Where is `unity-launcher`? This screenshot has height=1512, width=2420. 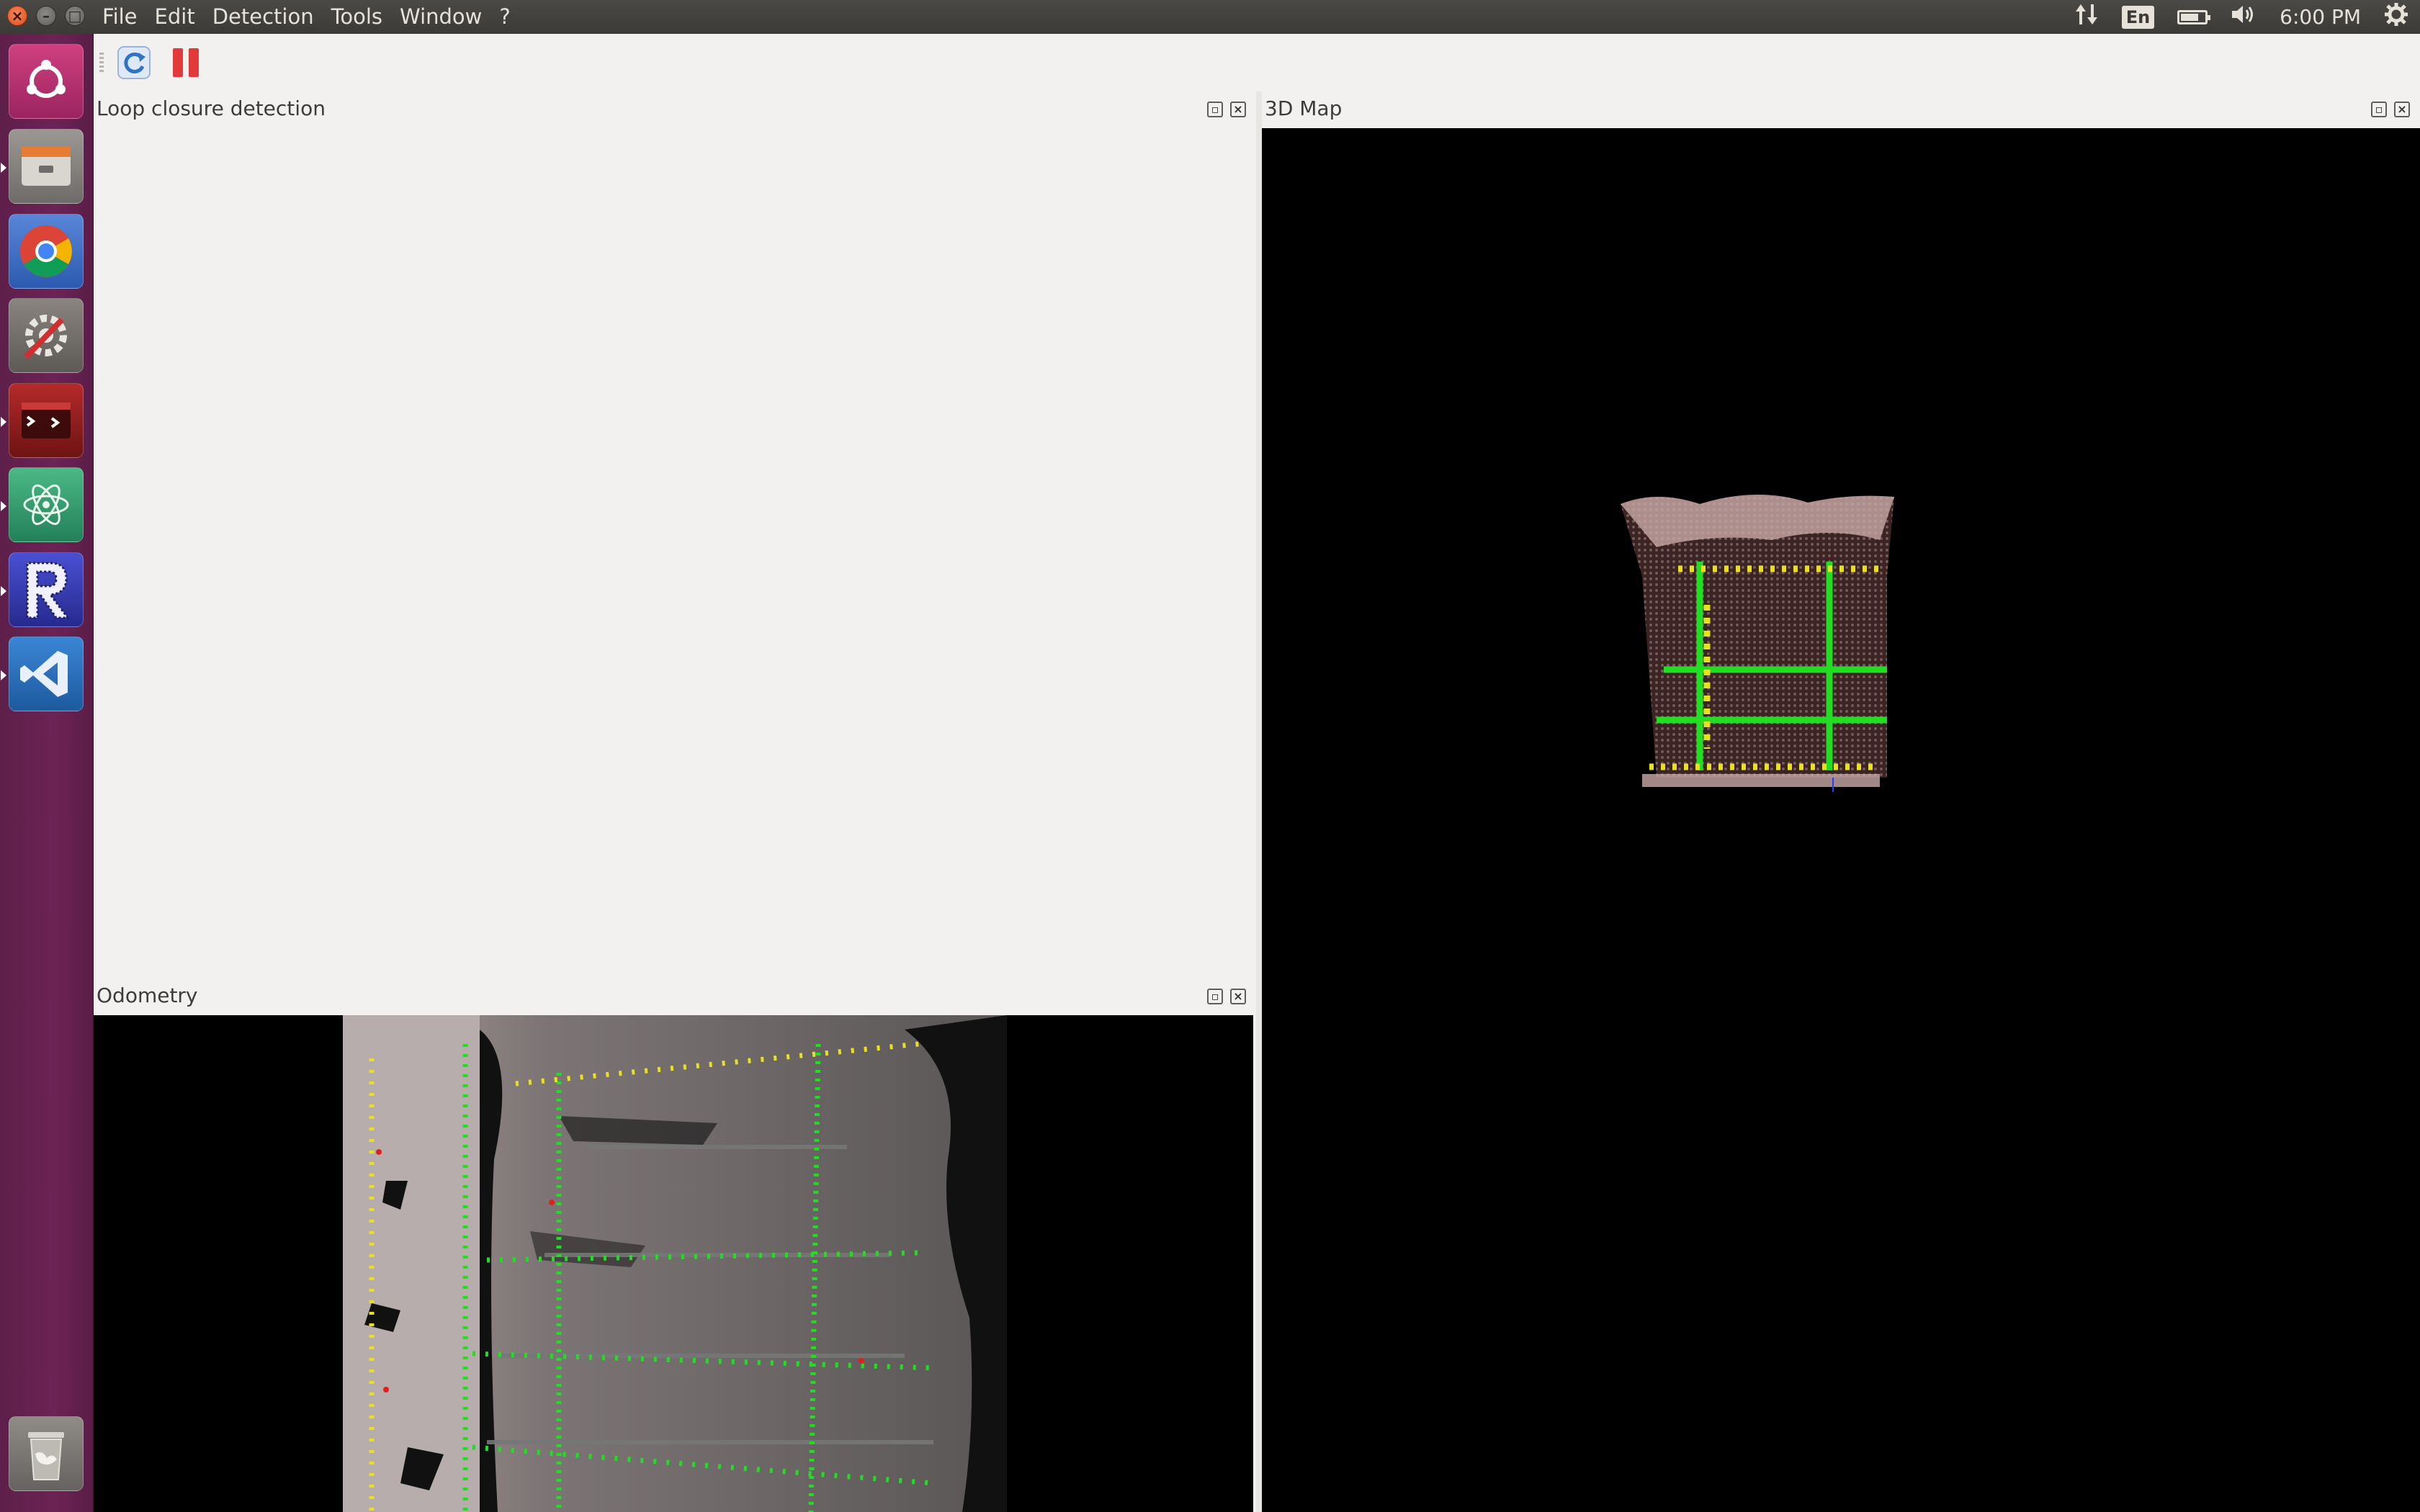 unity-launcher is located at coordinates (47, 773).